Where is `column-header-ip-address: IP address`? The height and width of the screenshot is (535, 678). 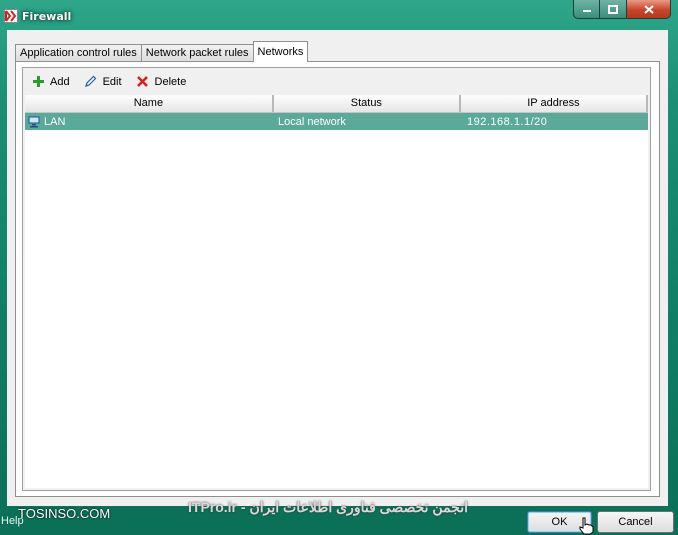 column-header-ip-address: IP address is located at coordinates (554, 103).